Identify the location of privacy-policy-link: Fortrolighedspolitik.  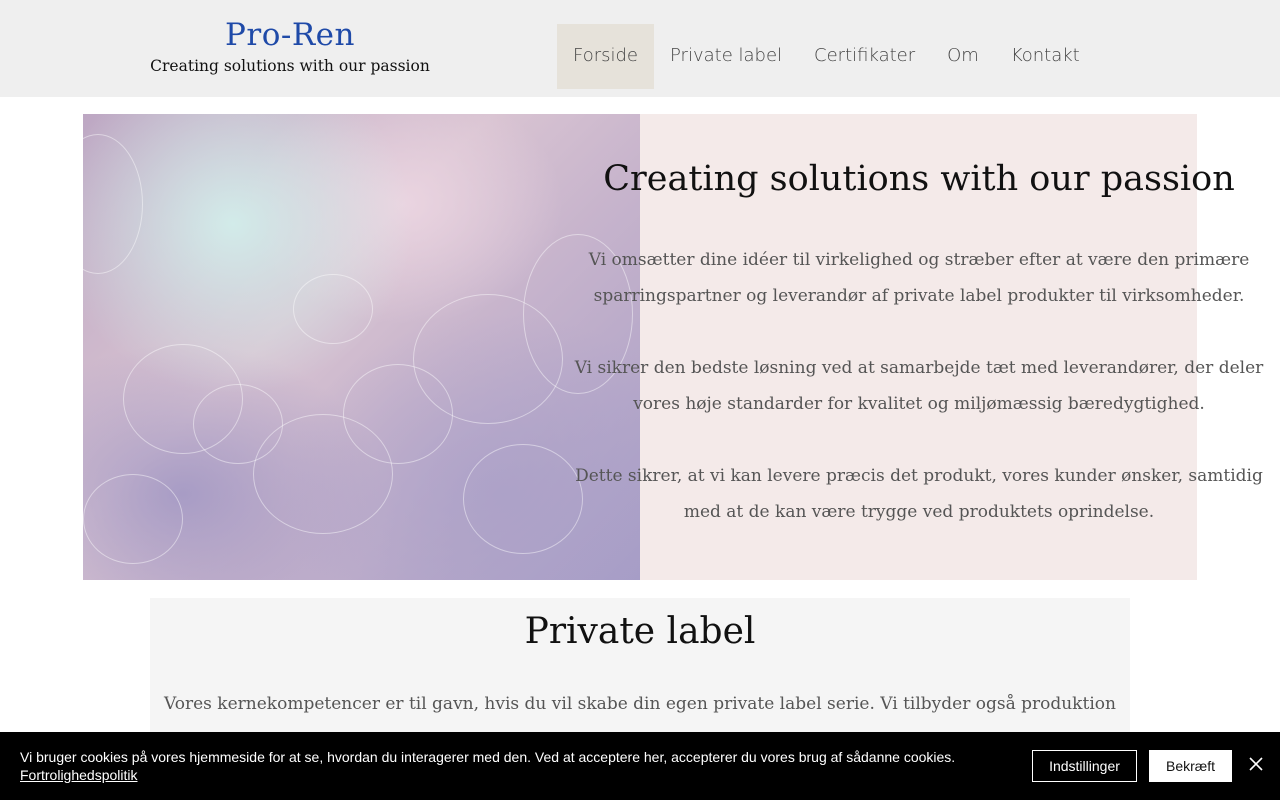
(79, 775).